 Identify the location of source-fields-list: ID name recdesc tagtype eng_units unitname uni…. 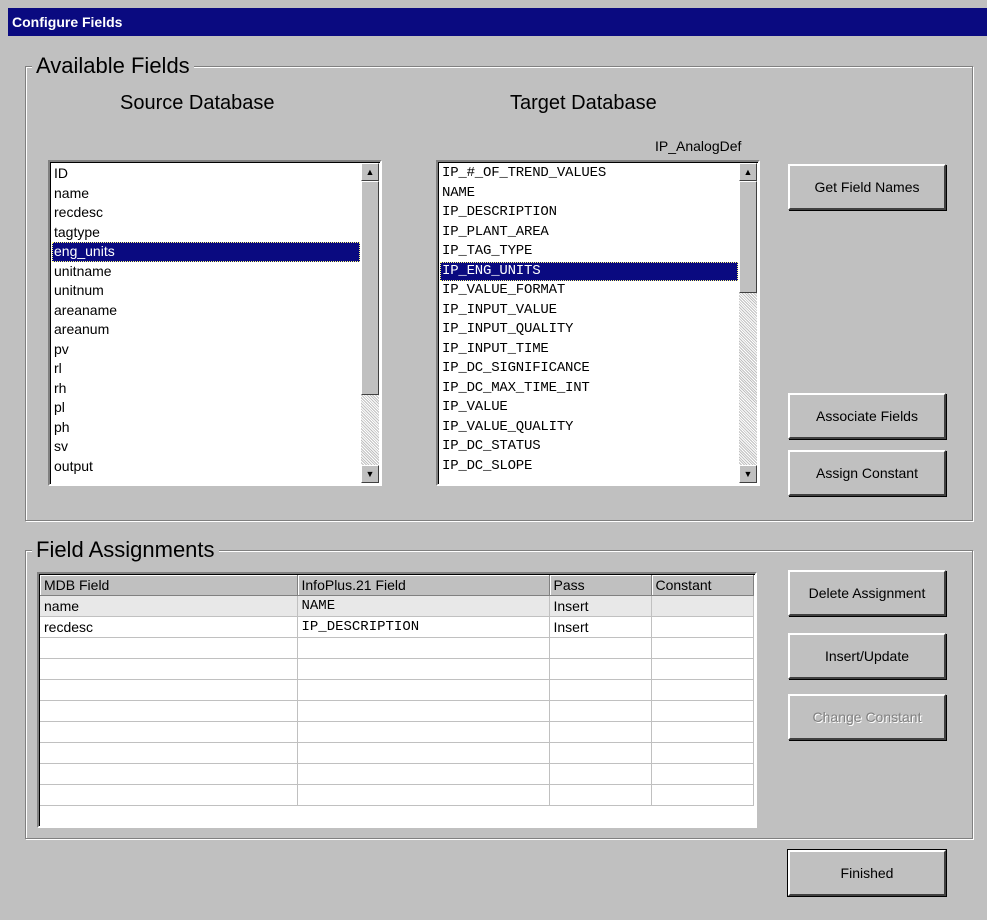
(215, 323).